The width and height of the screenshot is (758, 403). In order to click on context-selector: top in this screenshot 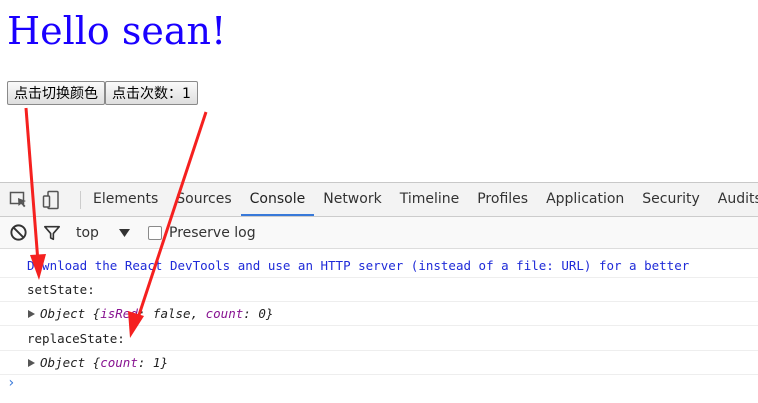, I will do `click(87, 232)`.